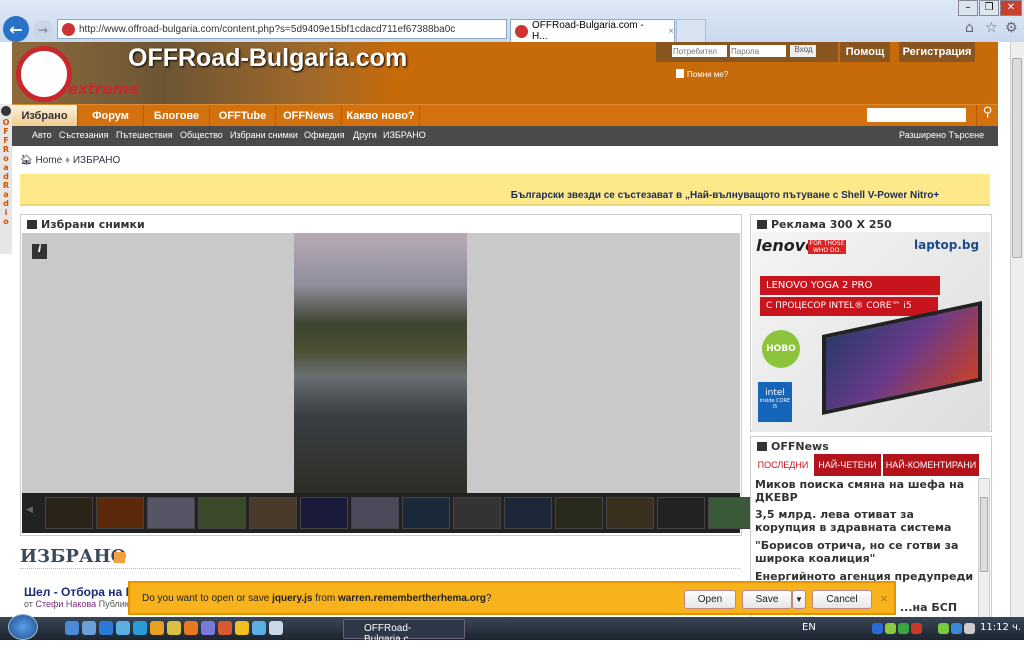 Image resolution: width=1024 pixels, height=645 pixels. Describe the element at coordinates (144, 135) in the screenshot. I see `subnav-item: Пътешествия` at that location.